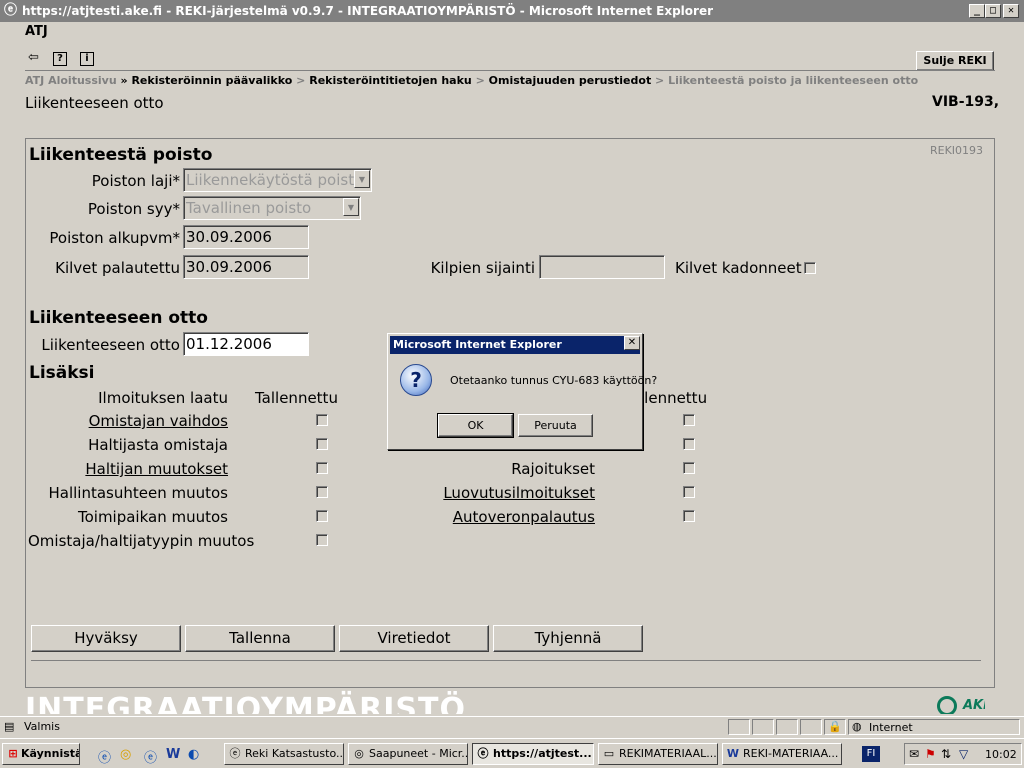 The width and height of the screenshot is (1024, 768). I want to click on ie-icon: ⓔ, so click(235, 753).